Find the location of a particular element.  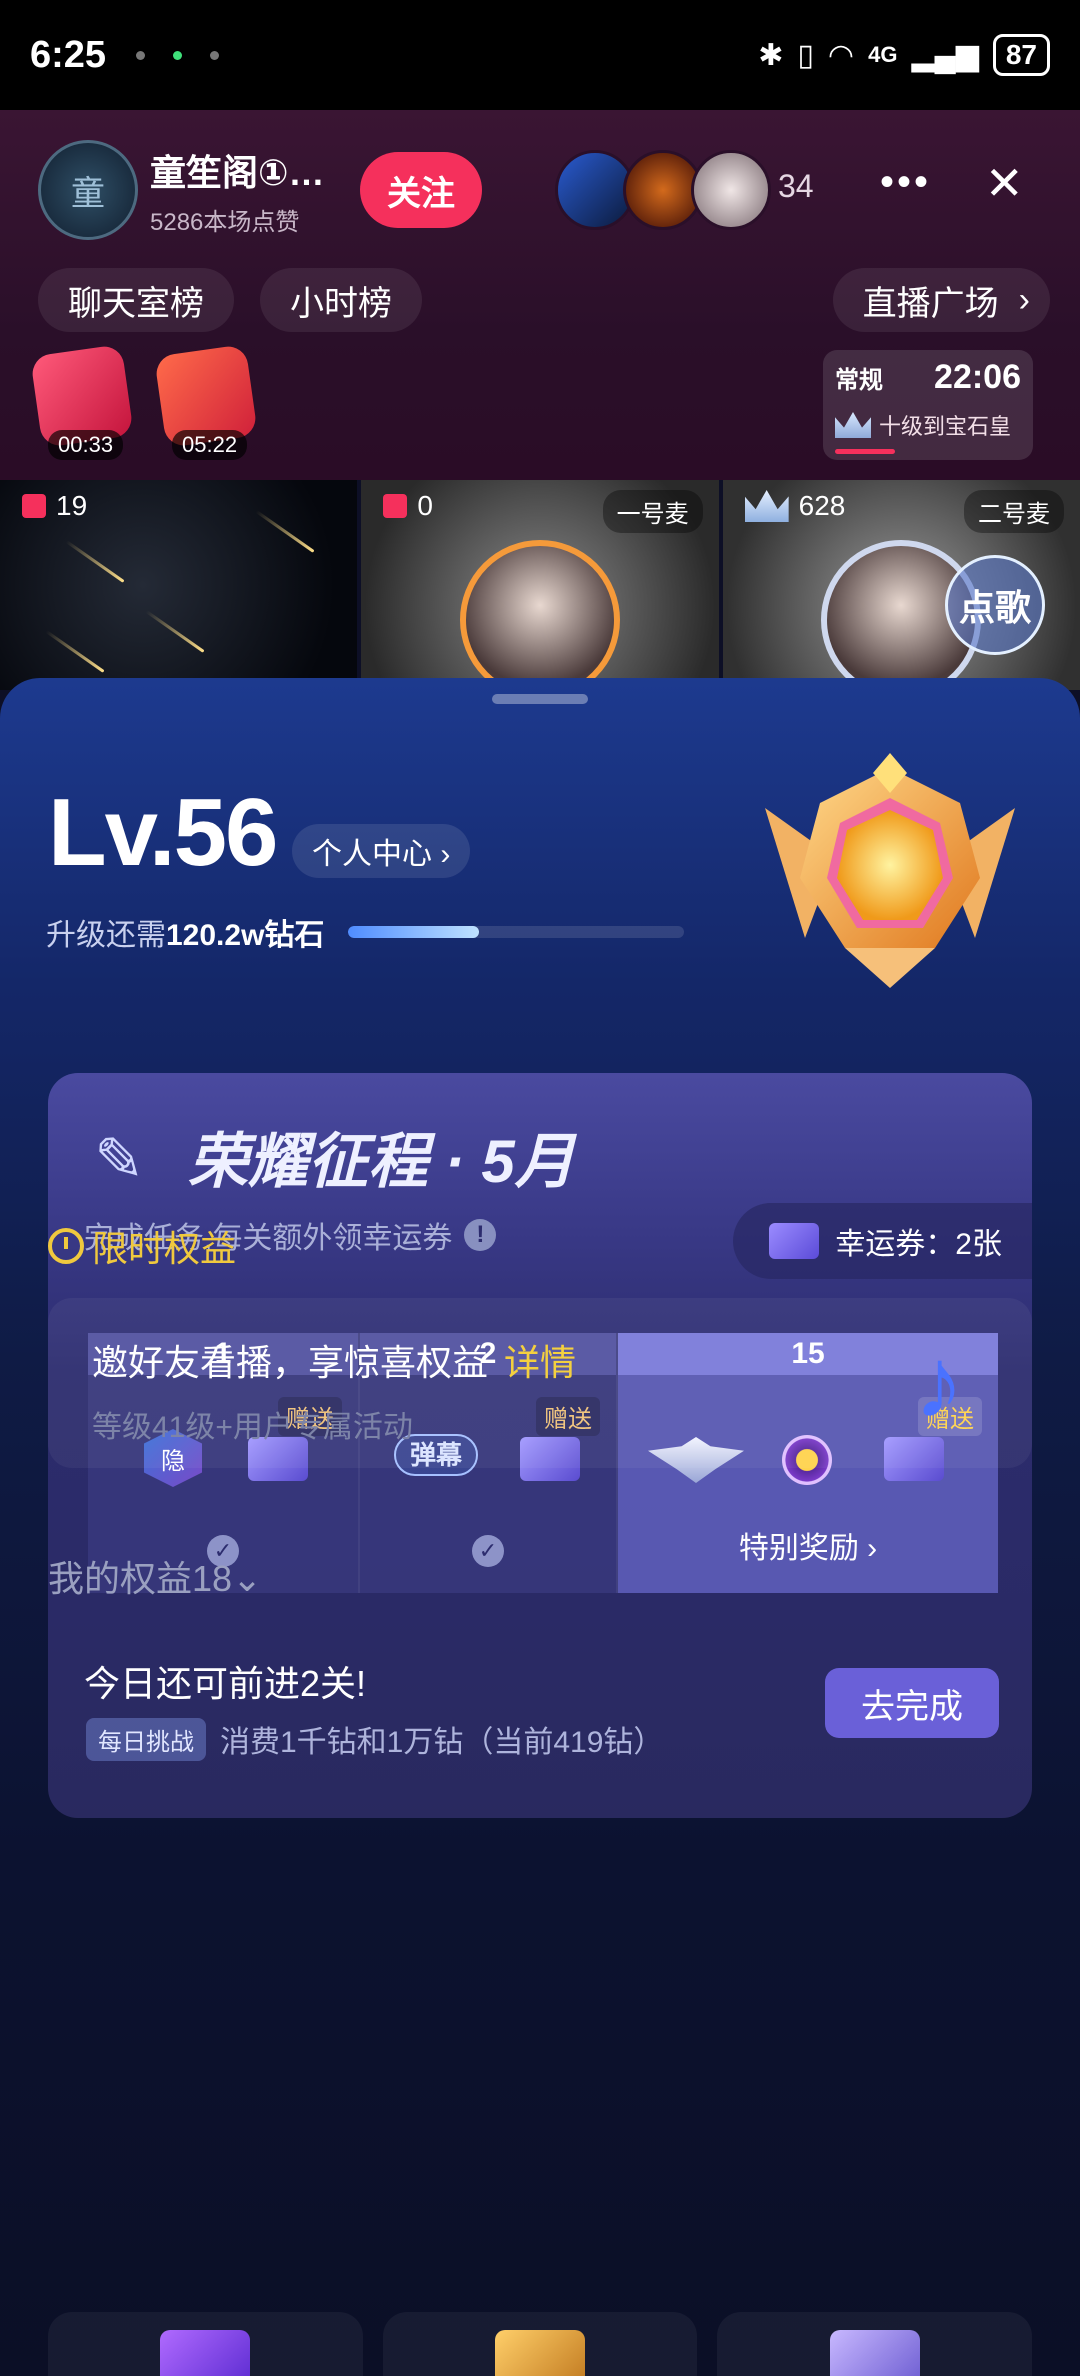

viewer-count: 34 is located at coordinates (796, 186).